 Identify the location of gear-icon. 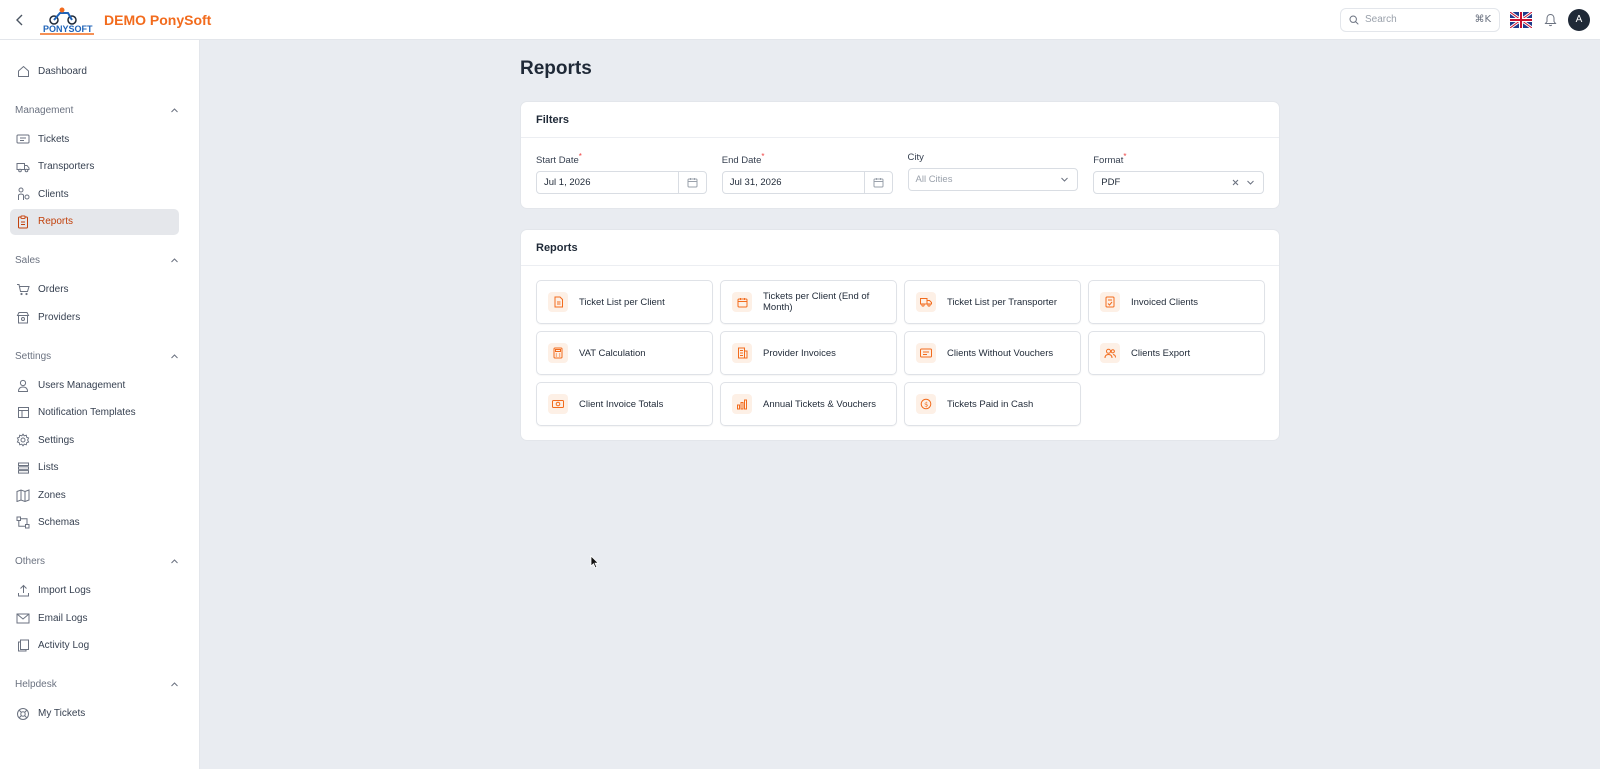
(23, 440).